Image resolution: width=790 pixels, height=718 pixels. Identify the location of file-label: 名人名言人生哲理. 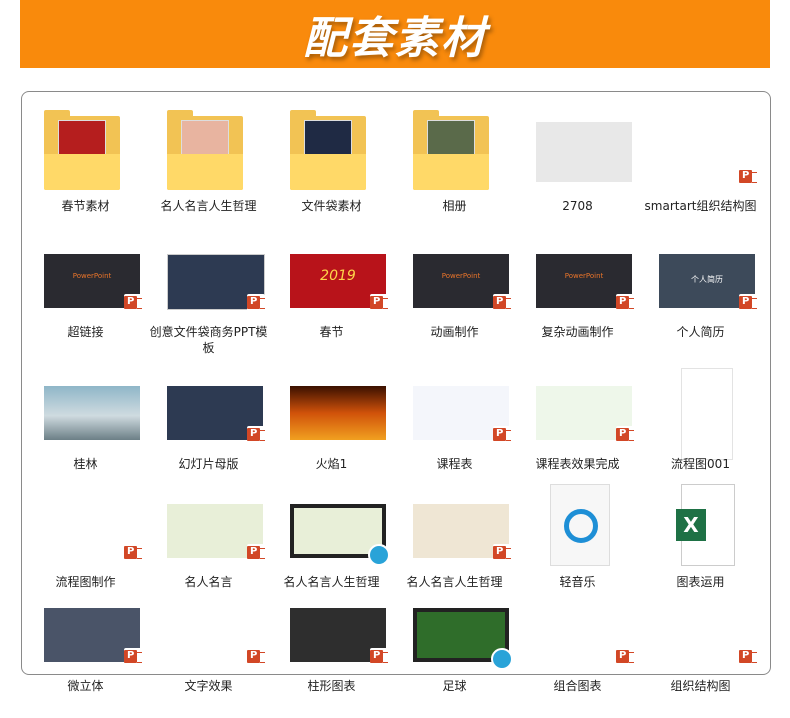
(208, 206).